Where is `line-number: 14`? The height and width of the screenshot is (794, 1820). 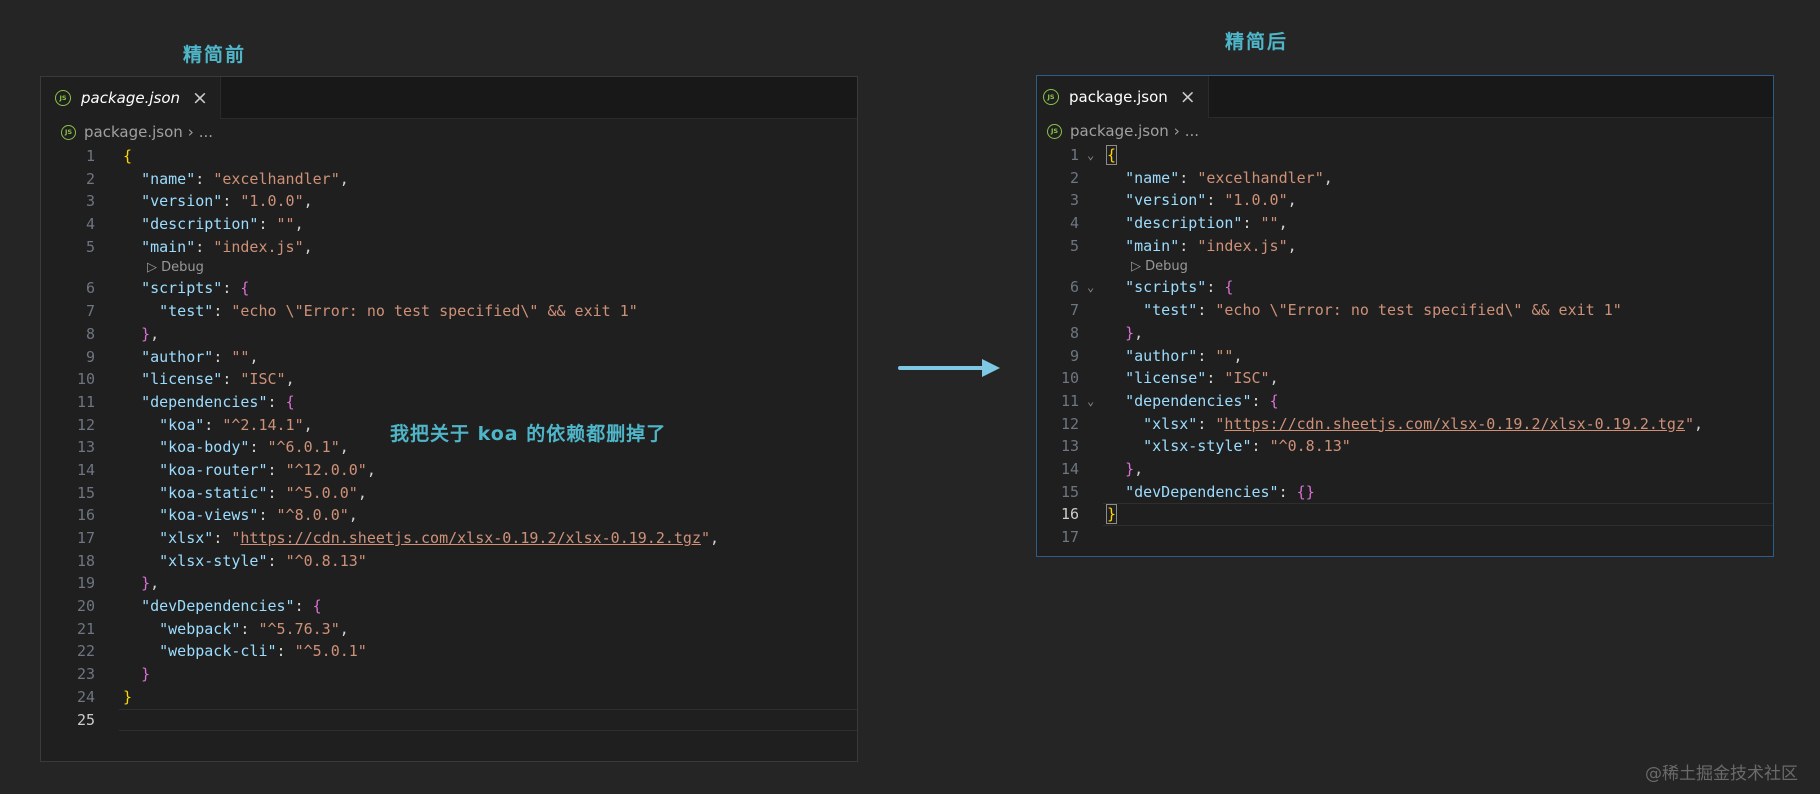
line-number: 14 is located at coordinates (1069, 468).